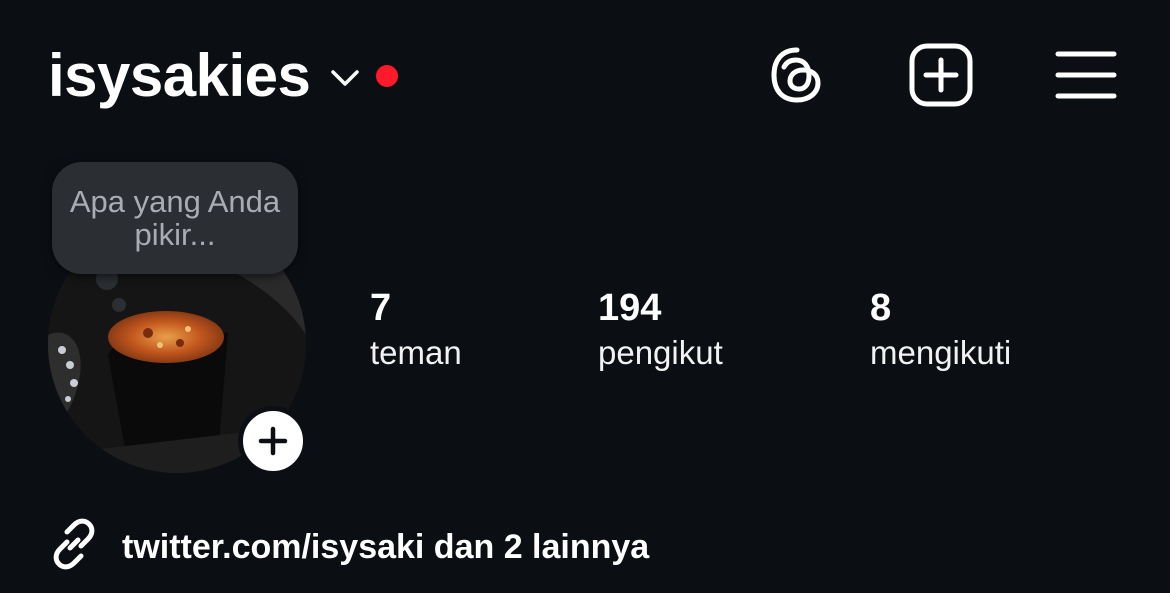 The image size is (1170, 593). Describe the element at coordinates (797, 75) in the screenshot. I see `threads-icon` at that location.